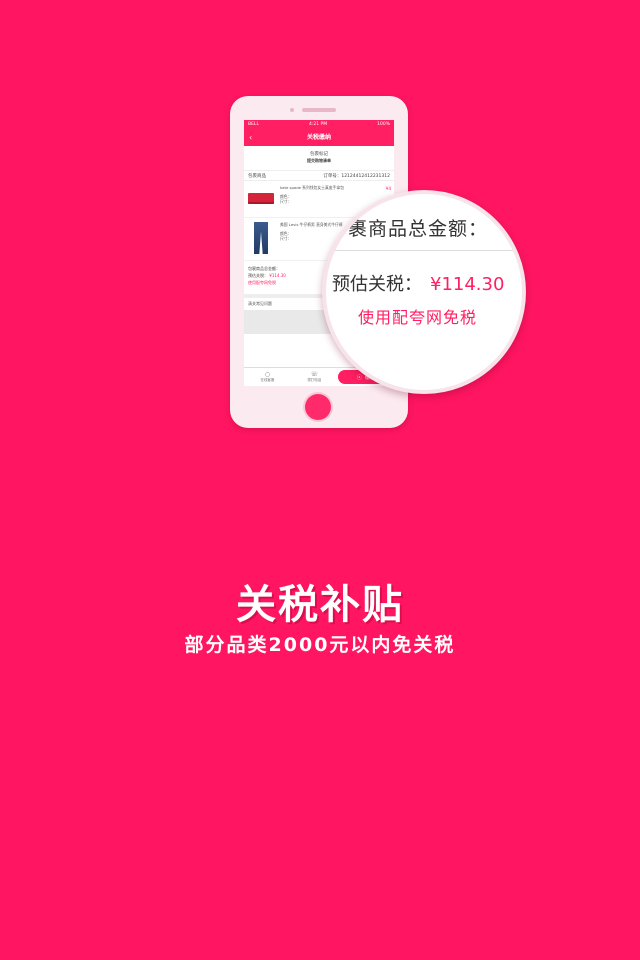 Image resolution: width=640 pixels, height=960 pixels. I want to click on magnified-tax-amount: ¥114.30, so click(467, 284).